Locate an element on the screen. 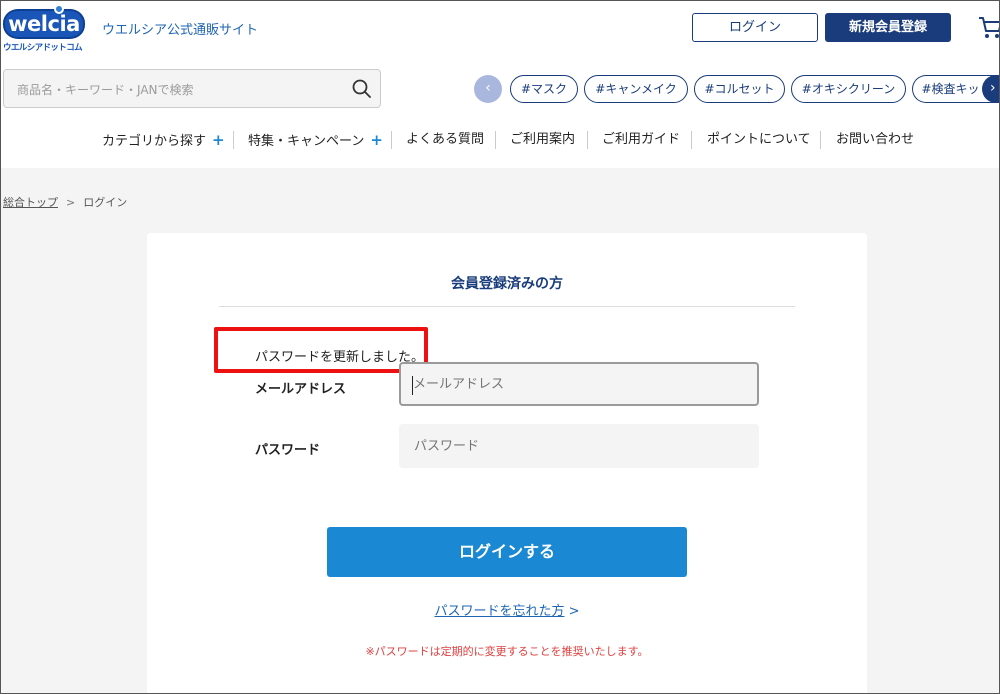  search-input: 商品名・キーワード・JANで検索 is located at coordinates (105, 89).